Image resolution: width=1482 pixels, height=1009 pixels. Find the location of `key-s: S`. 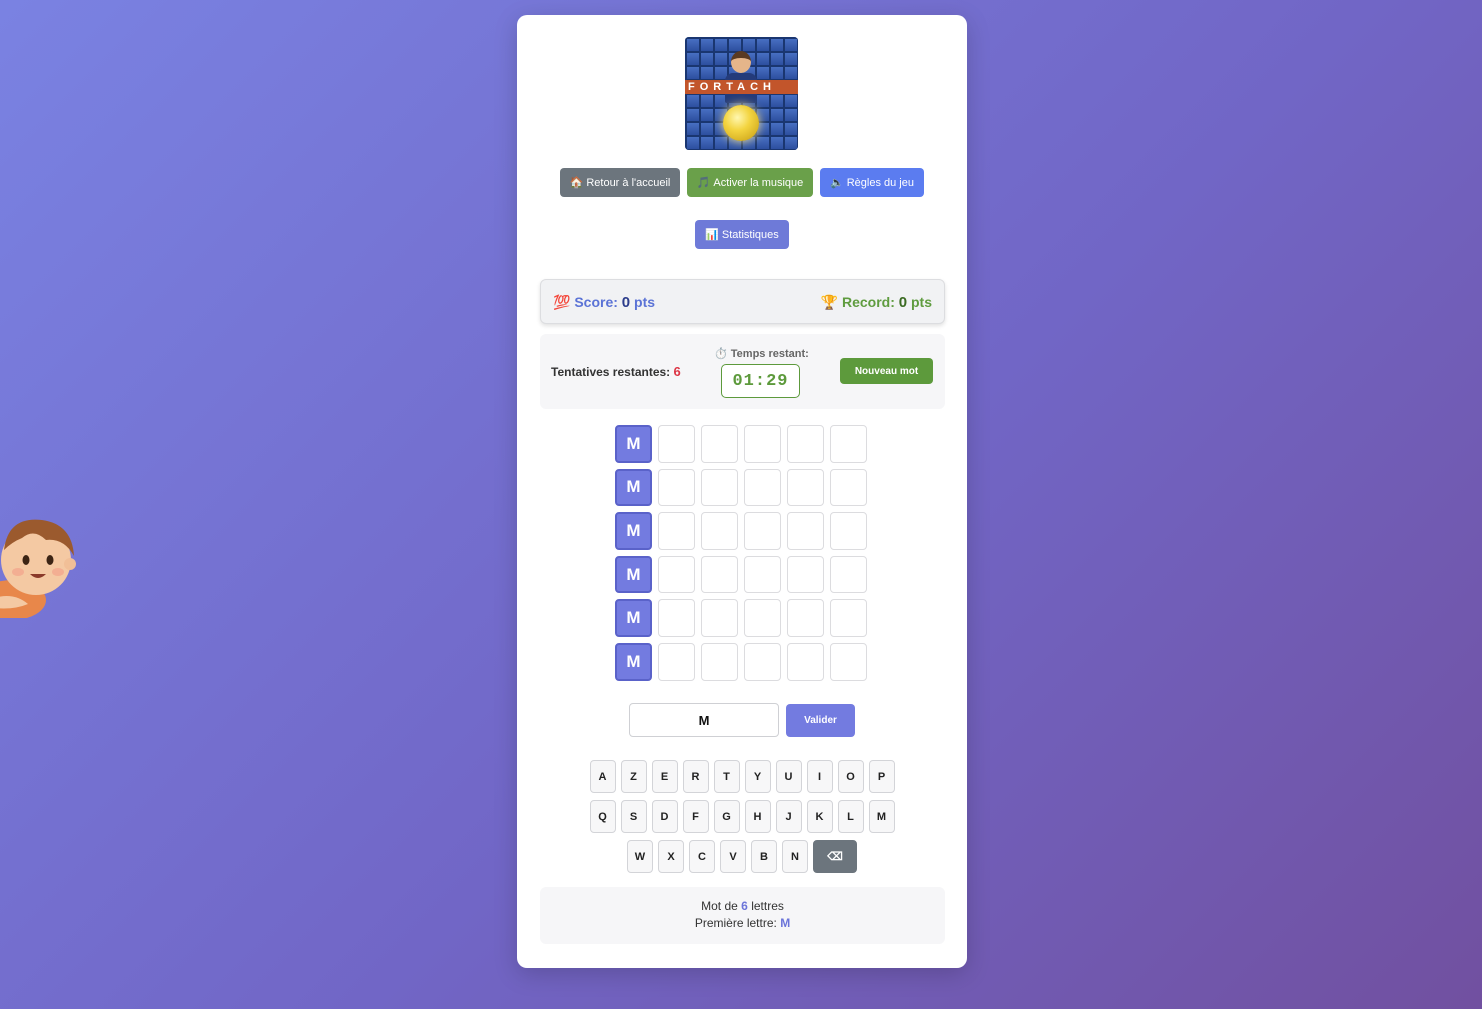

key-s: S is located at coordinates (633, 816).